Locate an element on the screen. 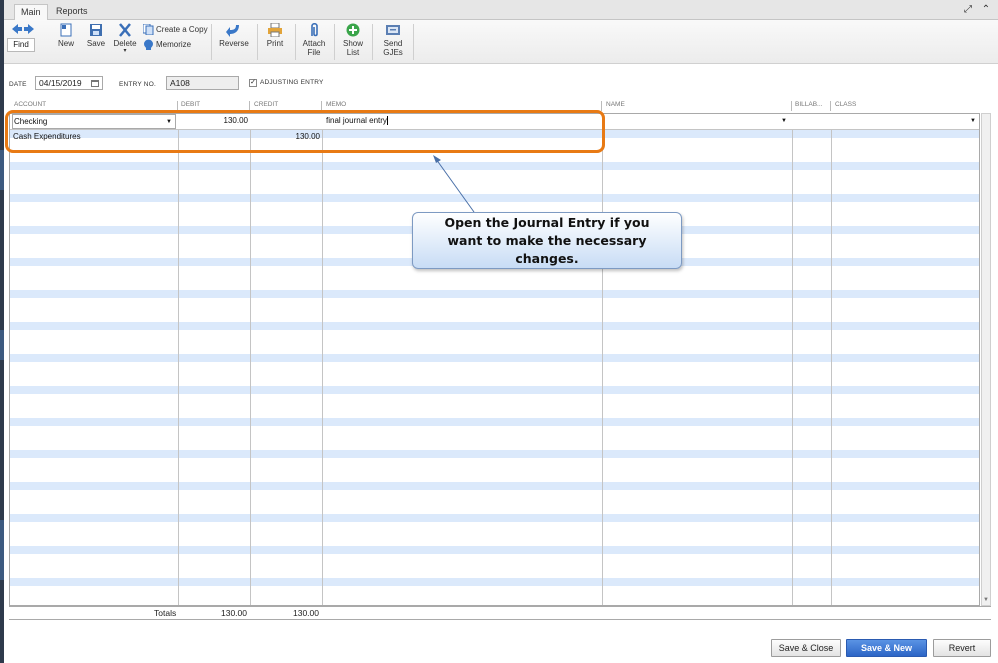 The width and height of the screenshot is (998, 663). save-close-button: Save & Close is located at coordinates (806, 648).